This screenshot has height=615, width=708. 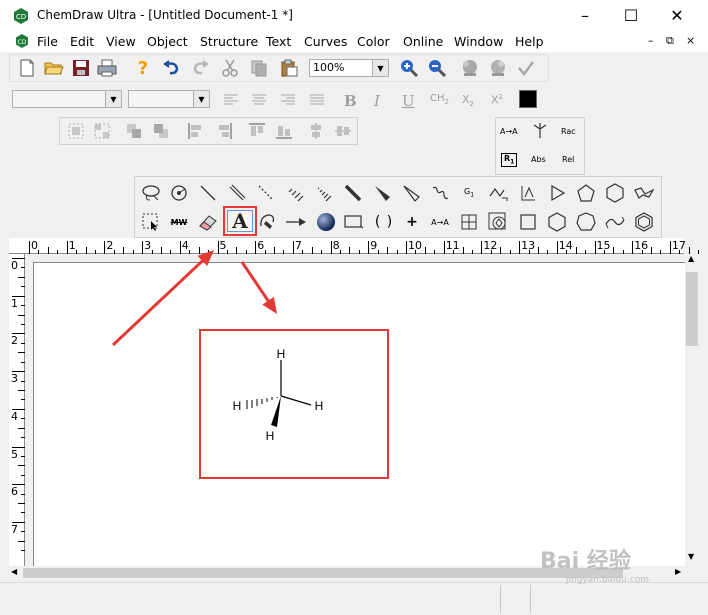 I want to click on generic-label-tool: G1, so click(x=469, y=193).